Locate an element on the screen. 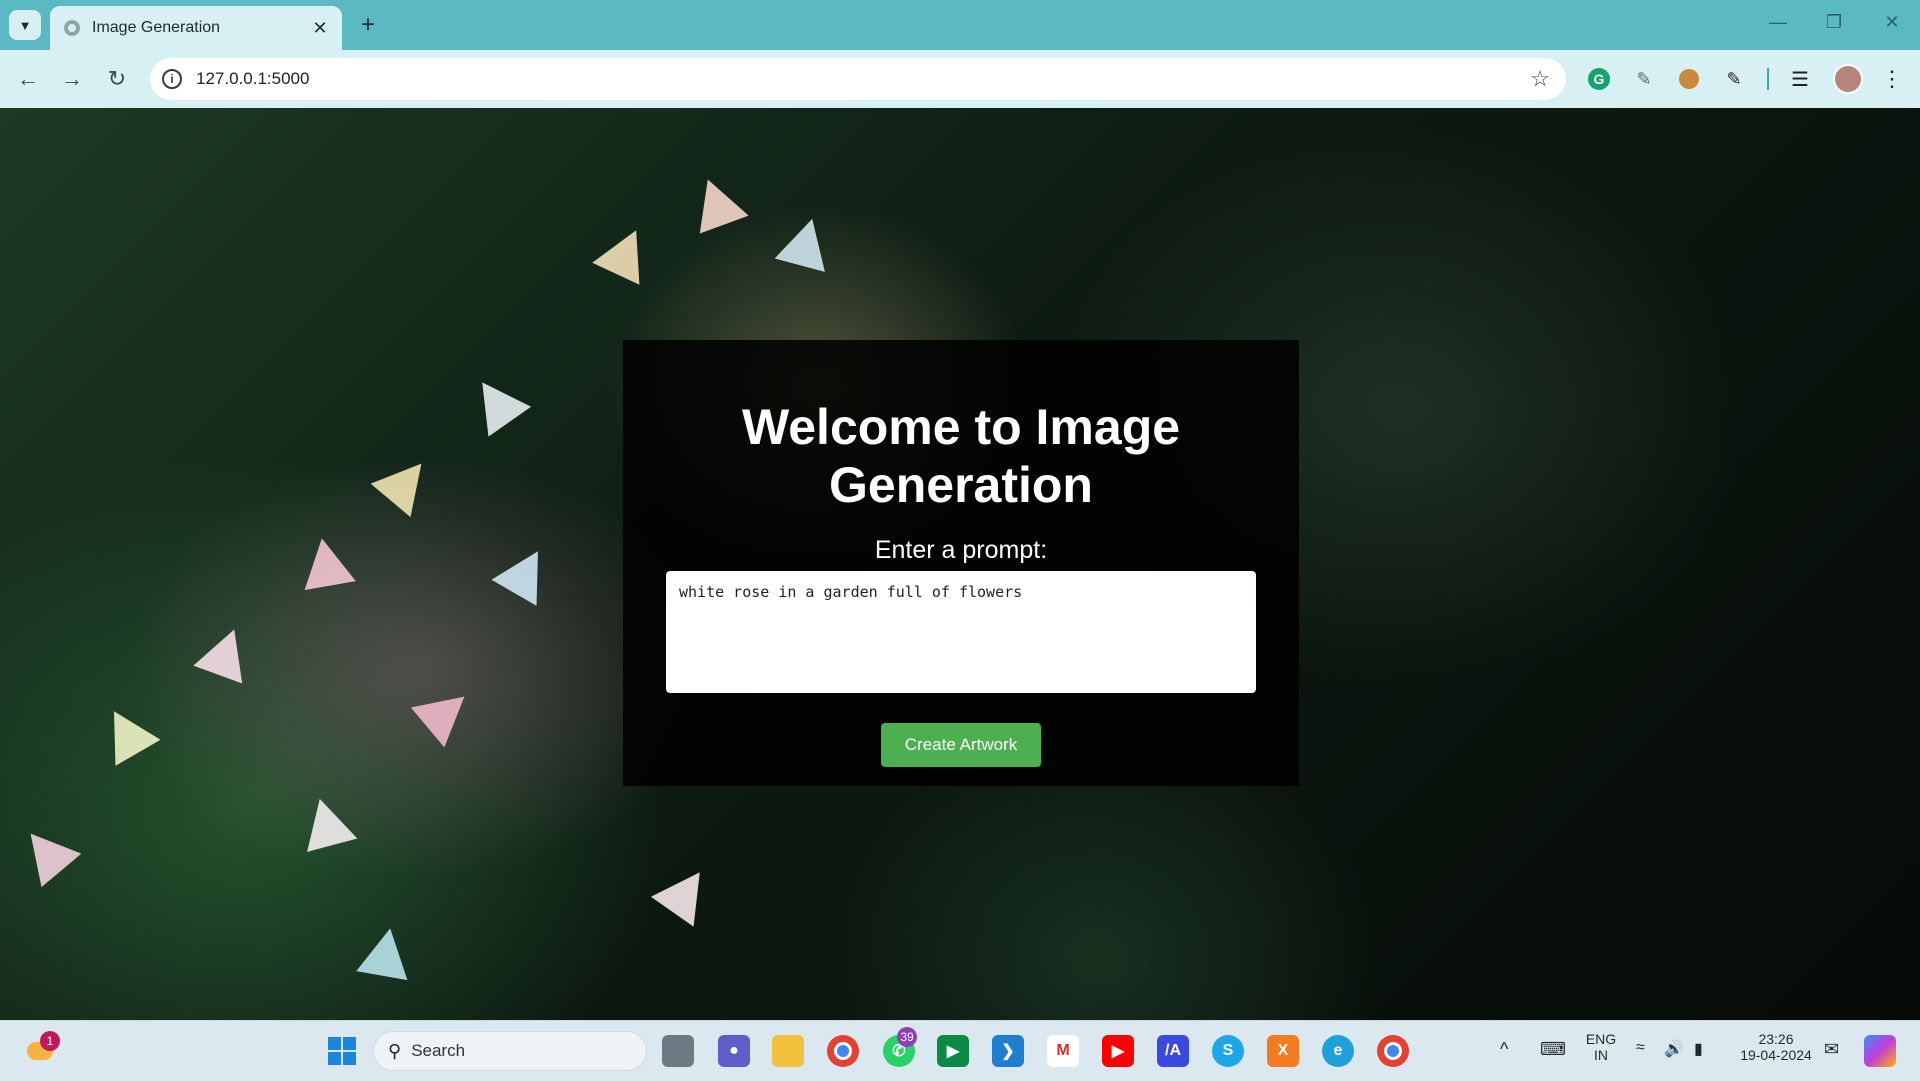  create-artwork-button: Create Artwork is located at coordinates (961, 745).